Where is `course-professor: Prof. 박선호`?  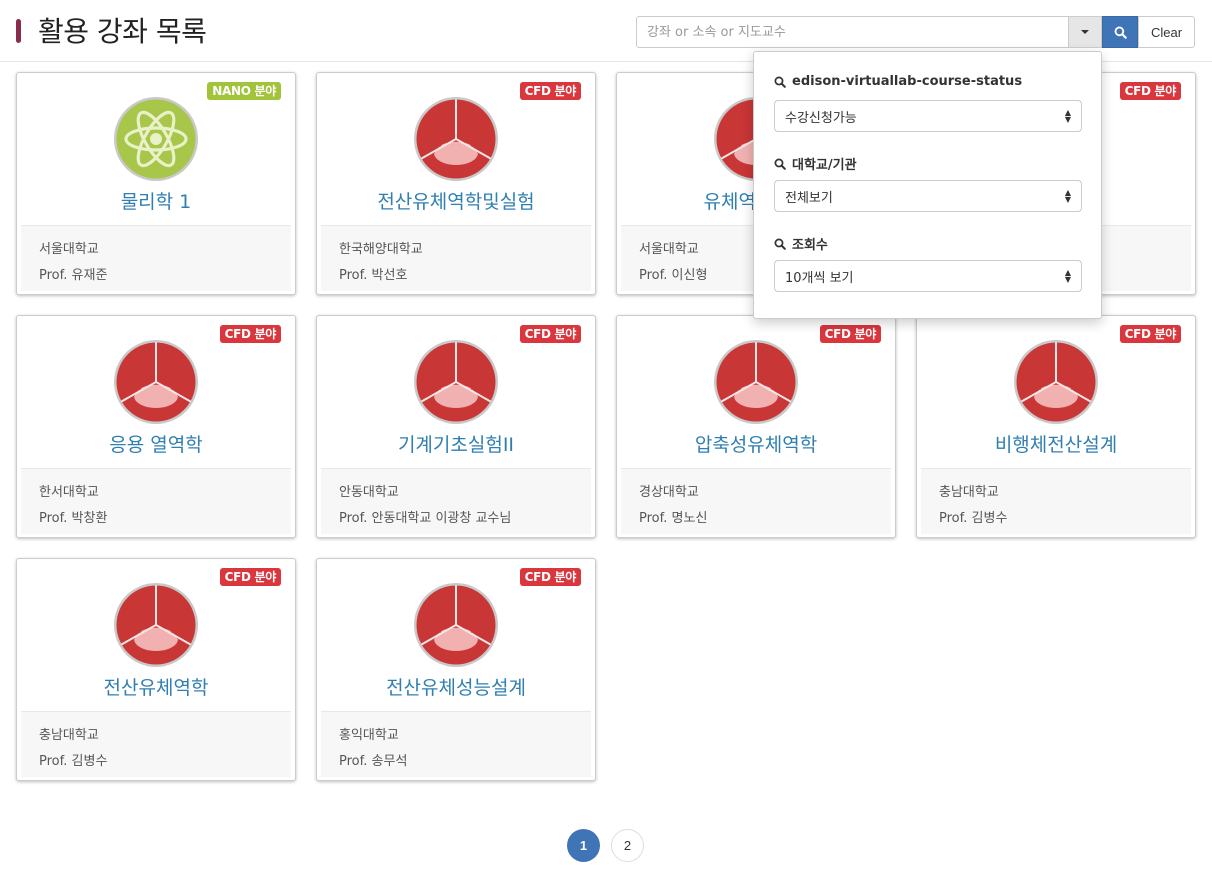 course-professor: Prof. 박선호 is located at coordinates (373, 275).